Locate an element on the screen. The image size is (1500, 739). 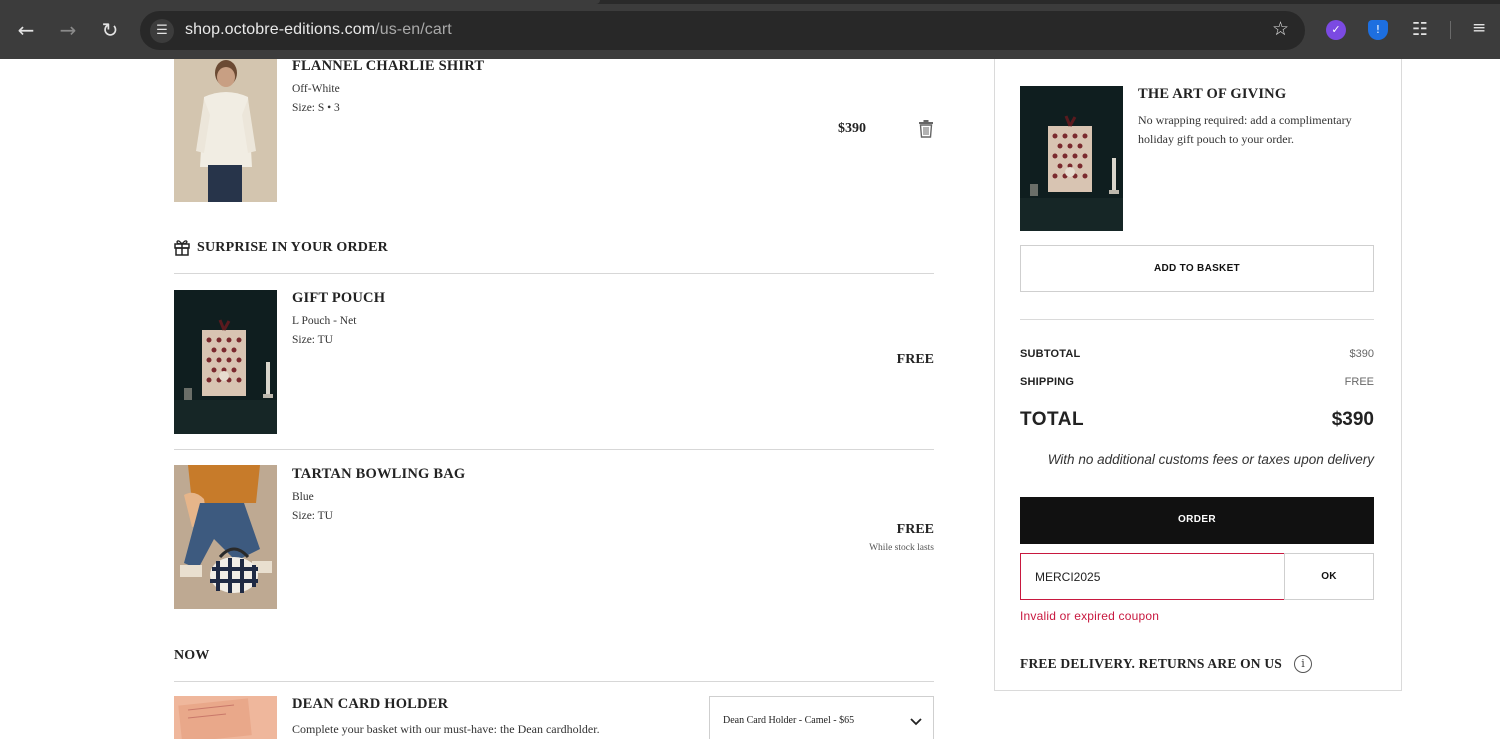
gift-pouch-size: Size: TU is located at coordinates (312, 340).